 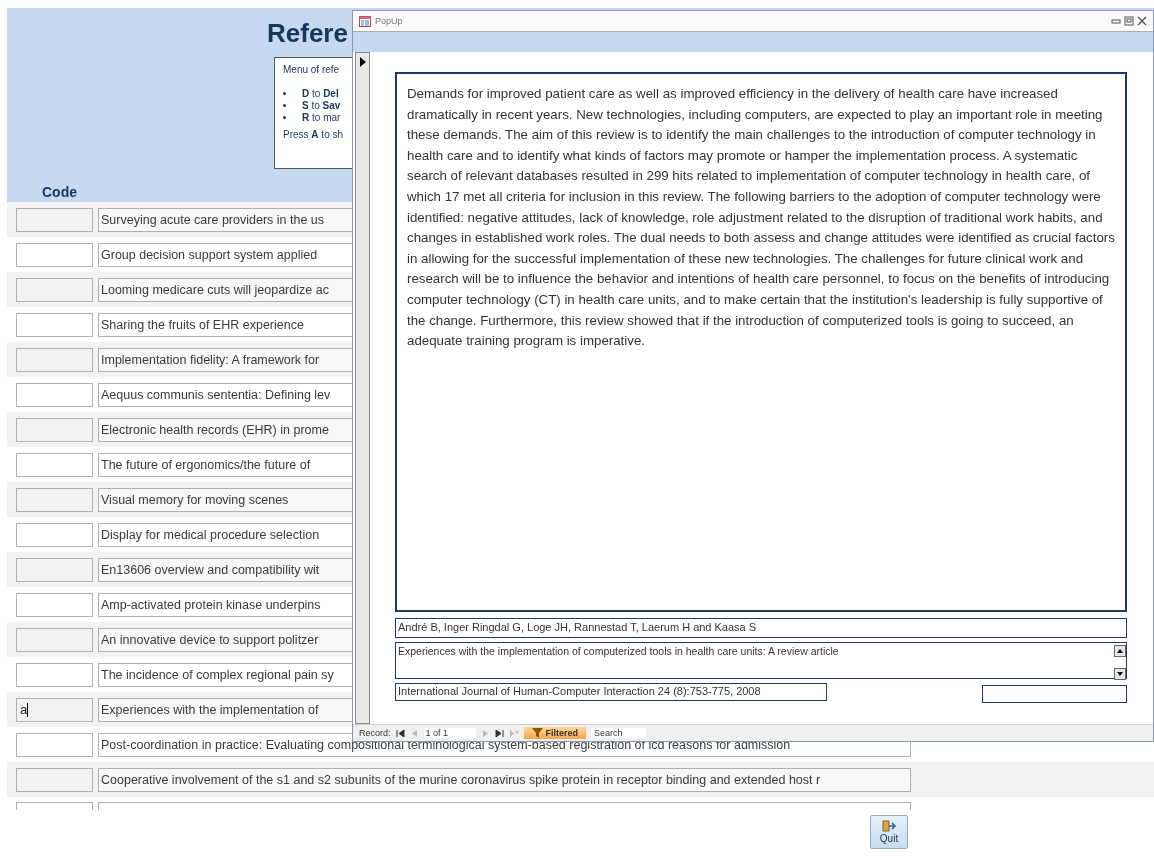 I want to click on exit-door-icon, so click(x=889, y=826).